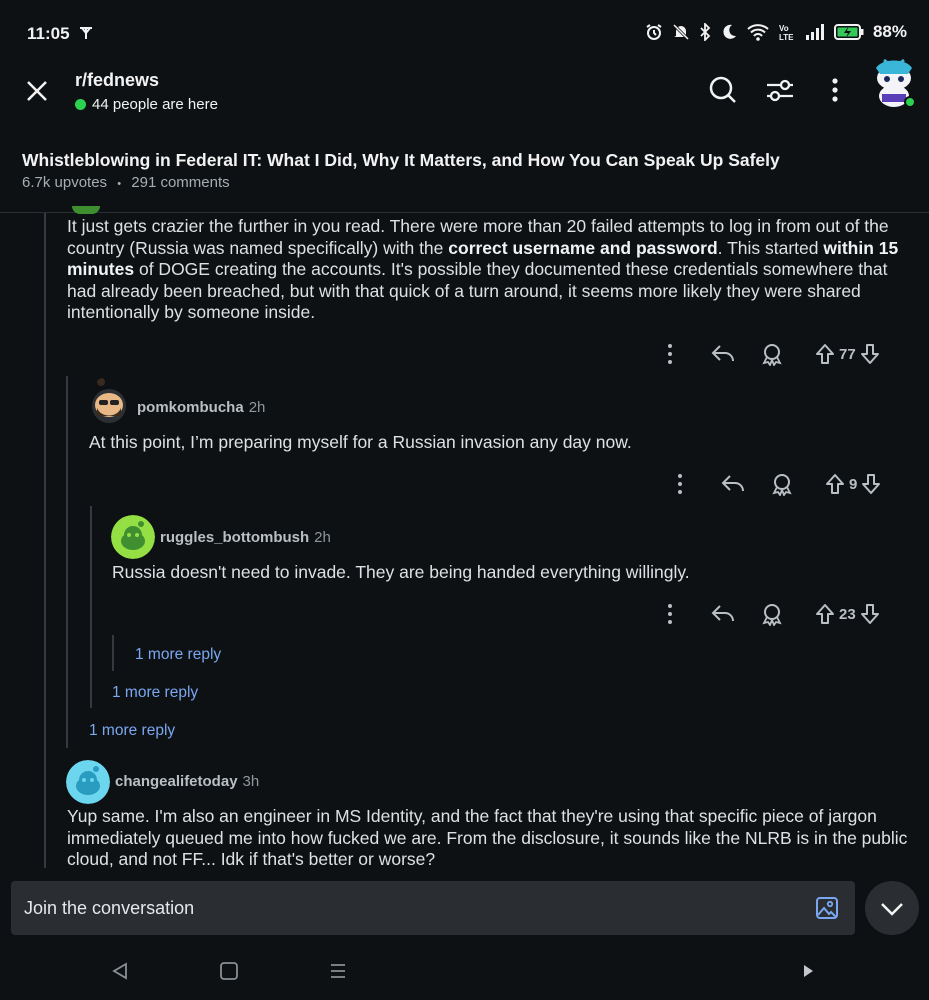 The width and height of the screenshot is (929, 1000). What do you see at coordinates (464, 972) in the screenshot?
I see `system-nav-bar` at bounding box center [464, 972].